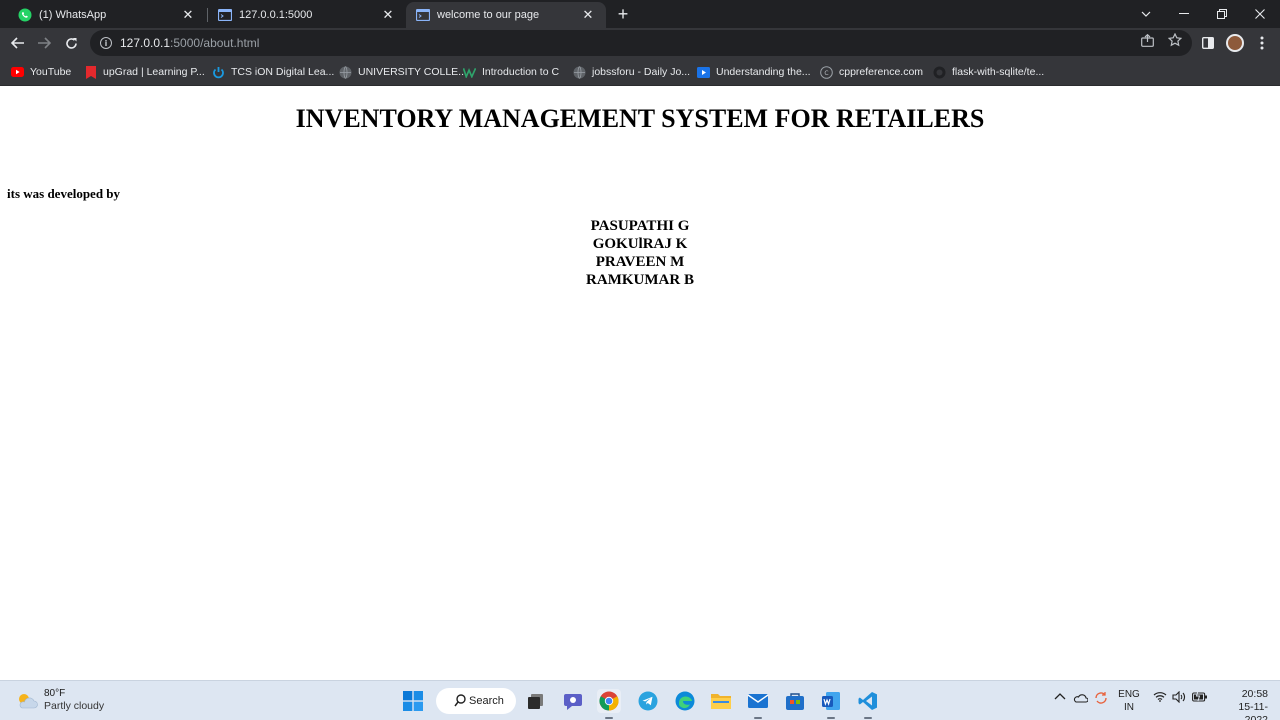 The image size is (1280, 720). What do you see at coordinates (1146, 14) in the screenshot?
I see `tab-search-chevron-icon` at bounding box center [1146, 14].